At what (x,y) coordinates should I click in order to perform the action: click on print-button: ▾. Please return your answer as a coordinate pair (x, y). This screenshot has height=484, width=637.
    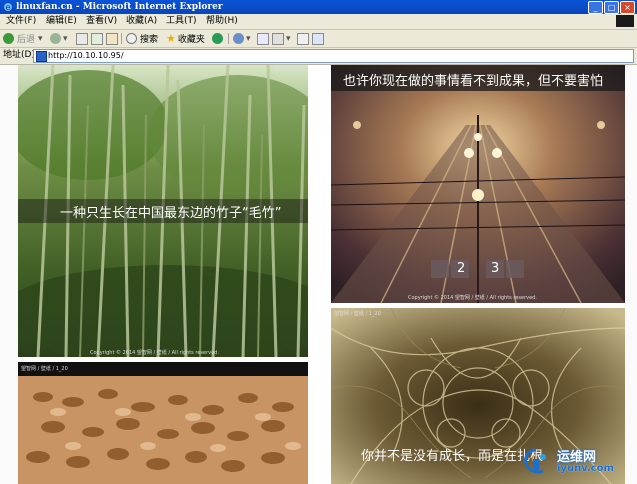
    Looking at the image, I should click on (281, 38).